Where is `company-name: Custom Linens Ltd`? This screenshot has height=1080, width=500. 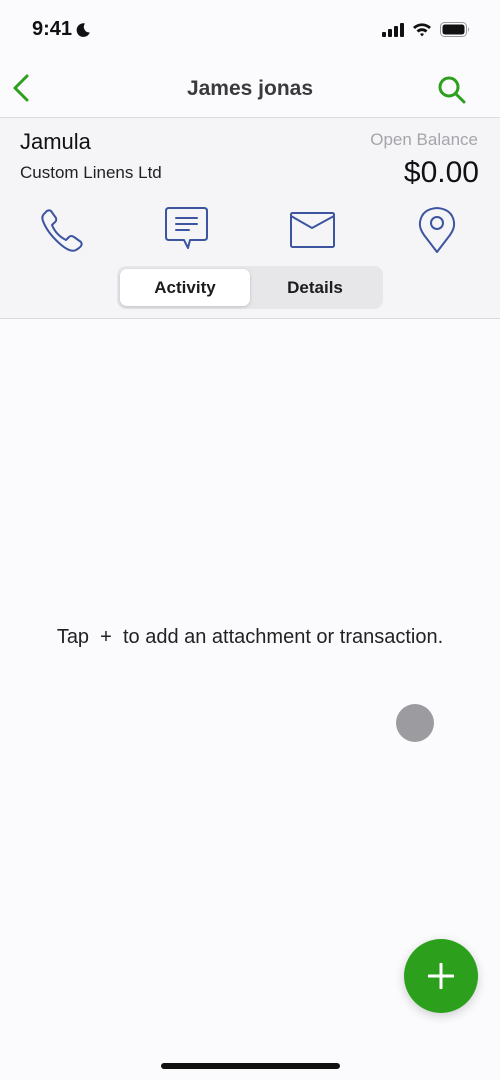
company-name: Custom Linens Ltd is located at coordinates (91, 172).